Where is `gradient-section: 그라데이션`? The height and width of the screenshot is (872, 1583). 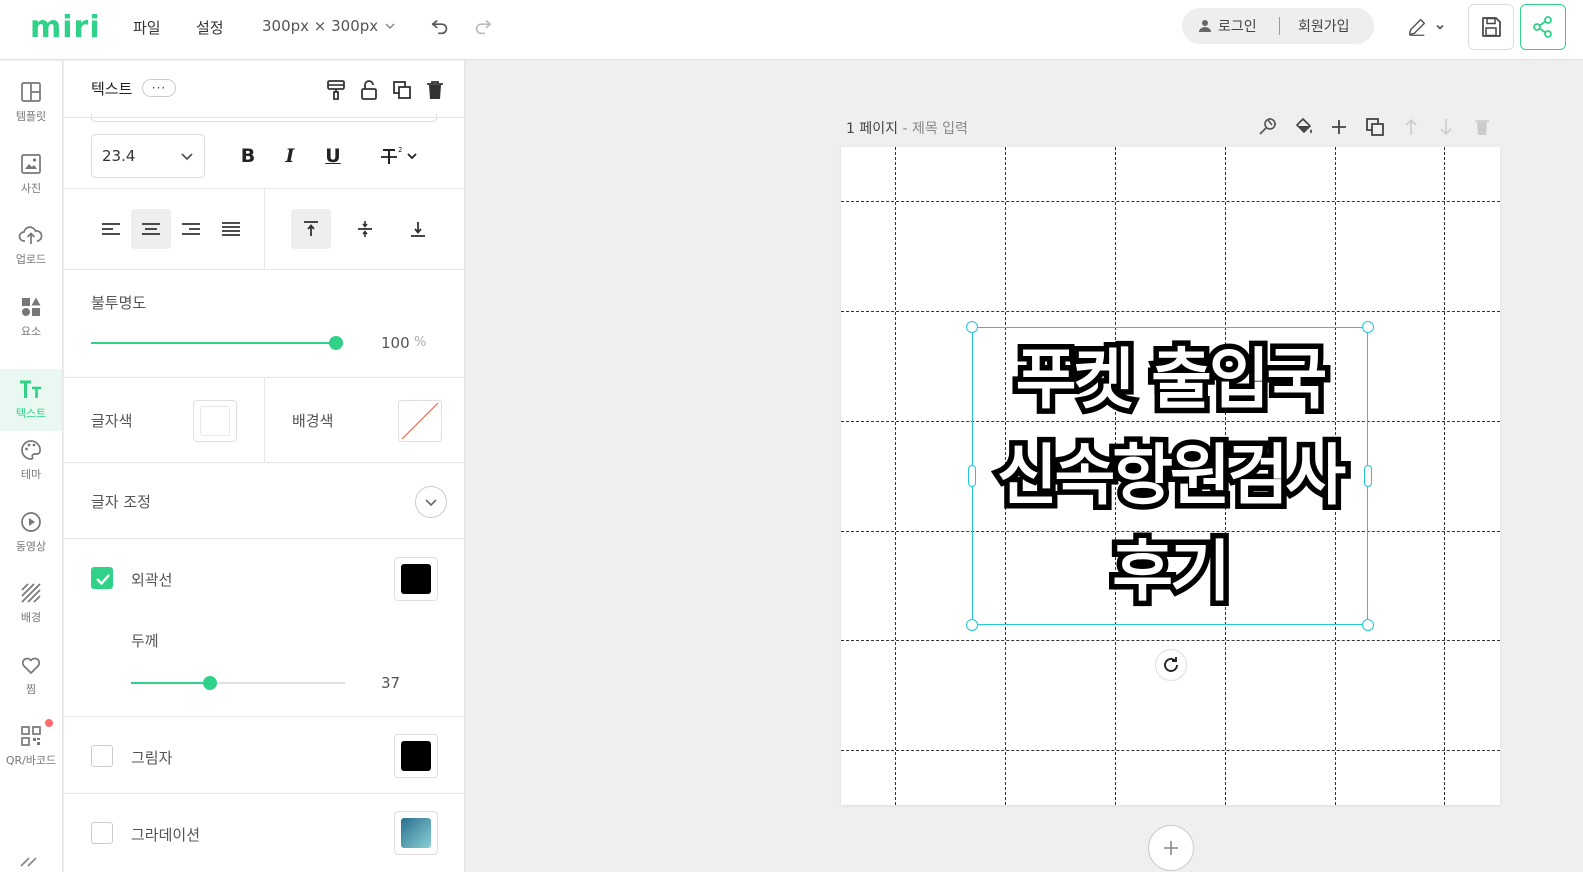
gradient-section: 그라데이션 is located at coordinates (264, 833).